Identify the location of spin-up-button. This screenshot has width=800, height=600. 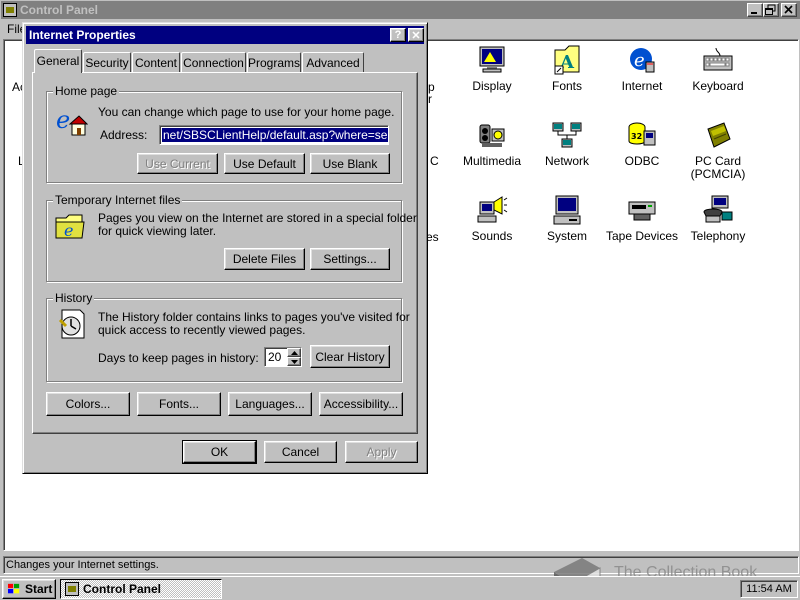
(294, 352).